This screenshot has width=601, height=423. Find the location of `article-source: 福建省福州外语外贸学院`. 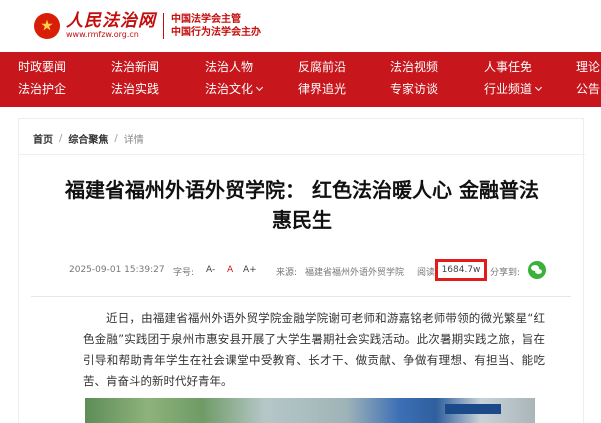

article-source: 福建省福州外语外贸学院 is located at coordinates (355, 273).